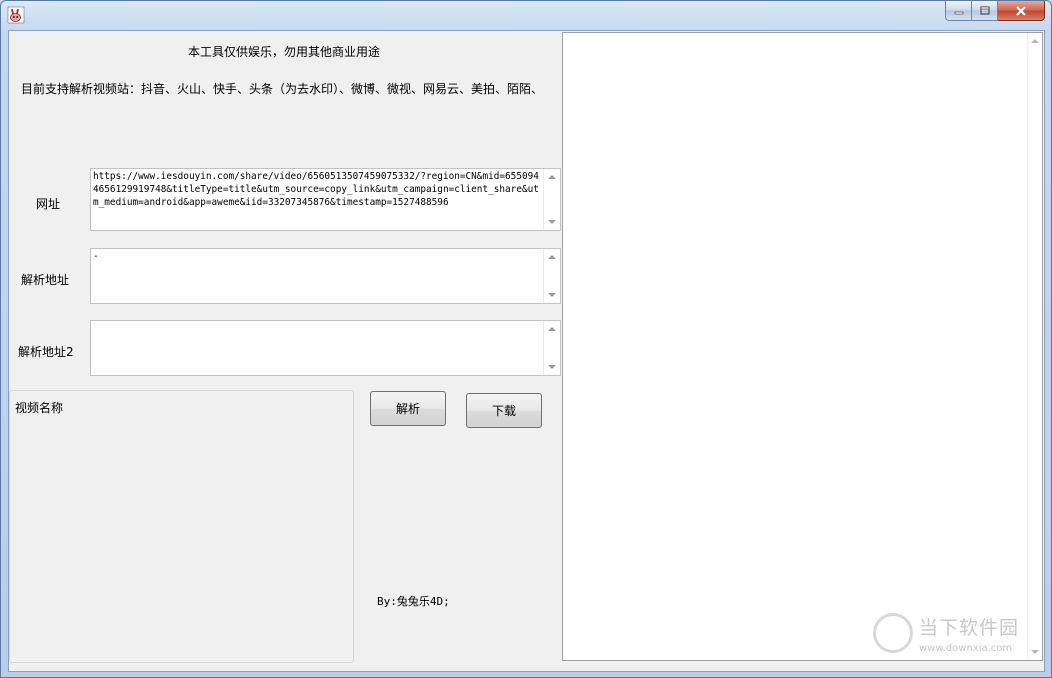  What do you see at coordinates (181, 526) in the screenshot?
I see `video-info-panel` at bounding box center [181, 526].